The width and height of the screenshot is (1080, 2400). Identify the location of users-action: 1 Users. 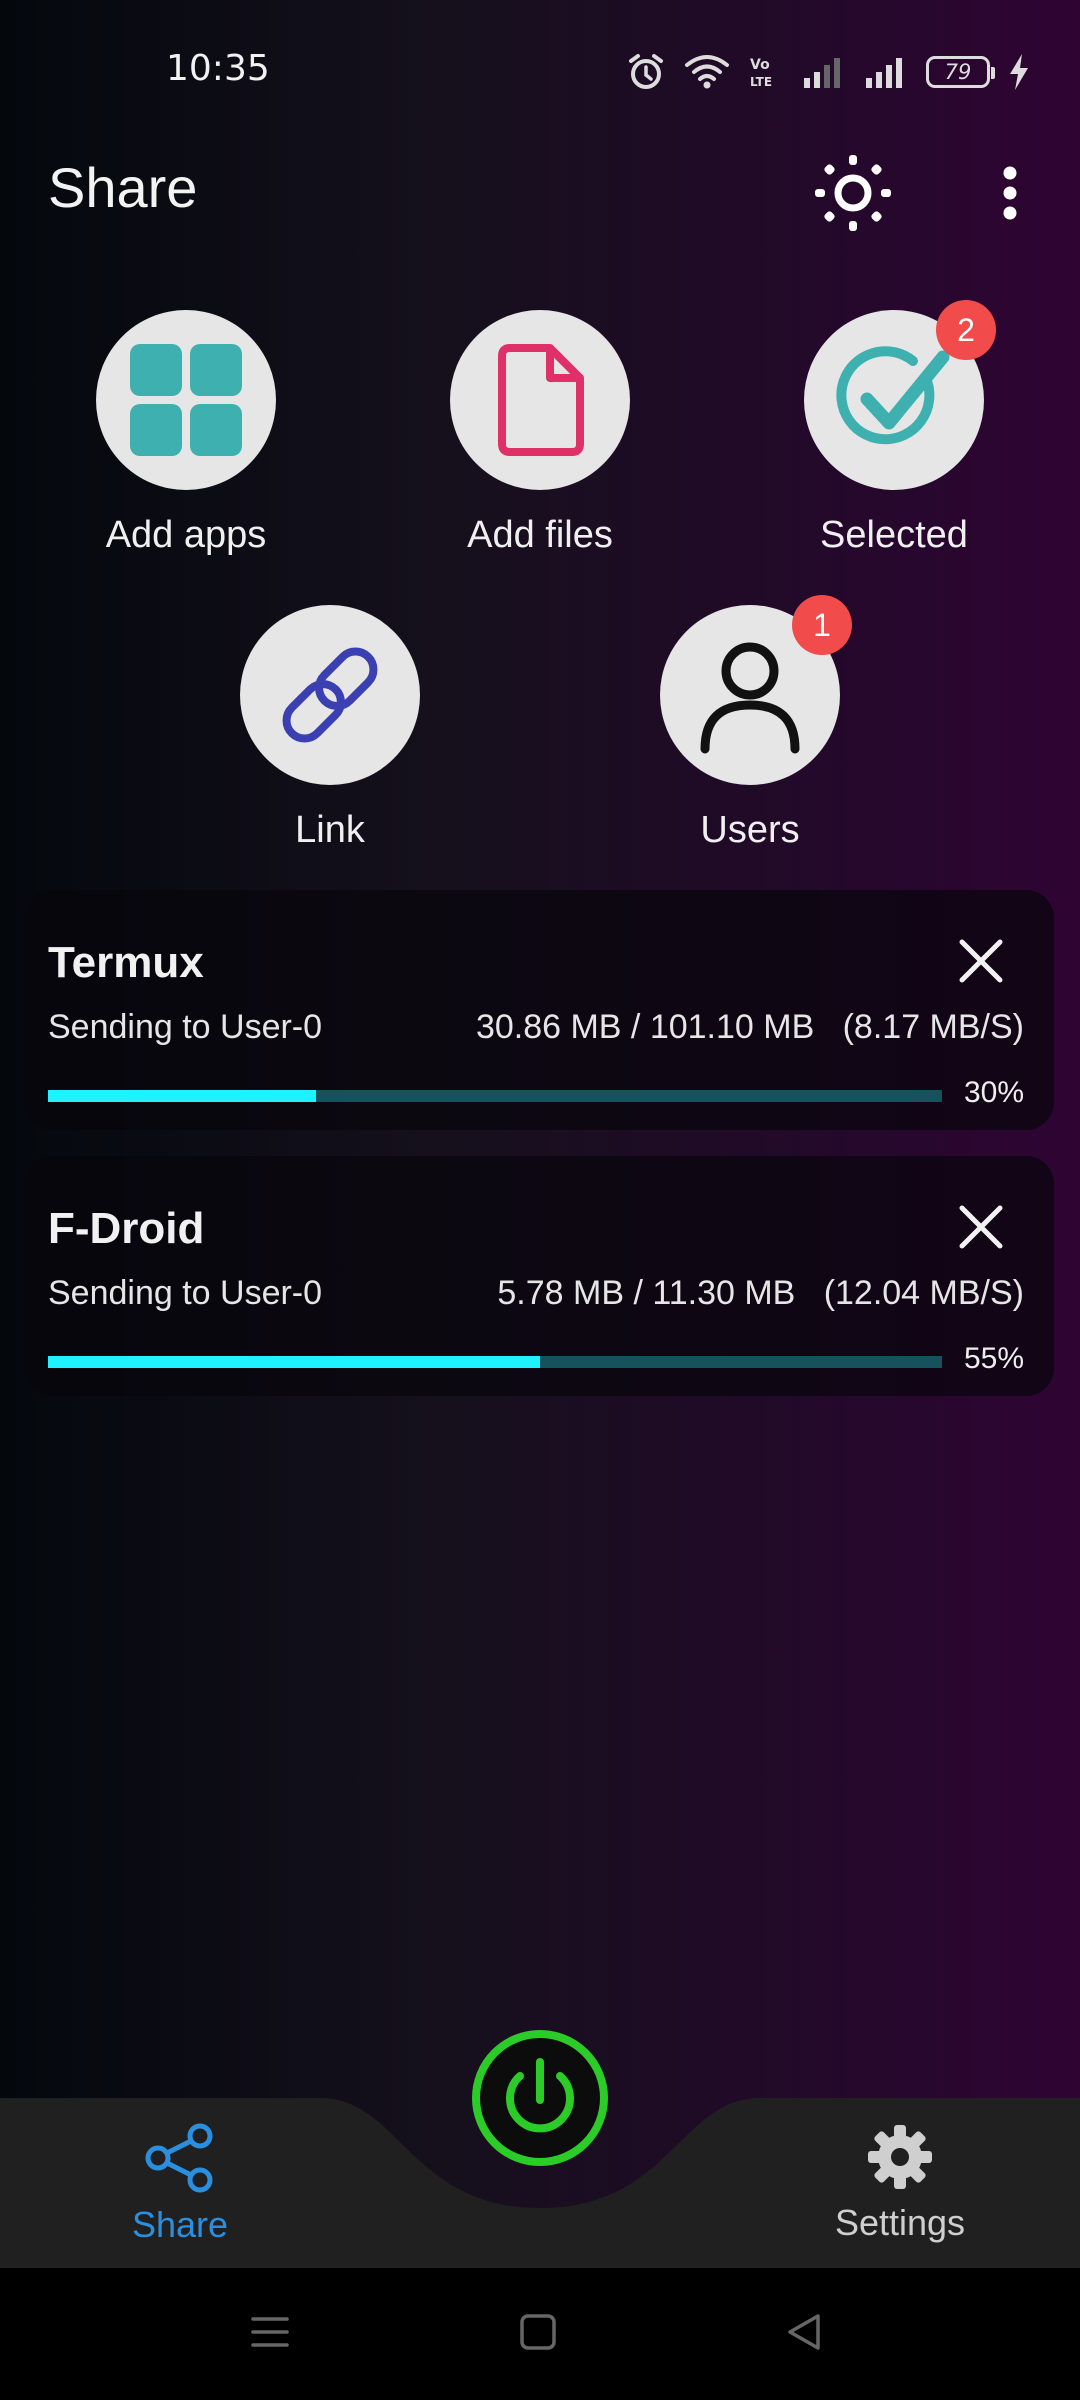
(750, 723).